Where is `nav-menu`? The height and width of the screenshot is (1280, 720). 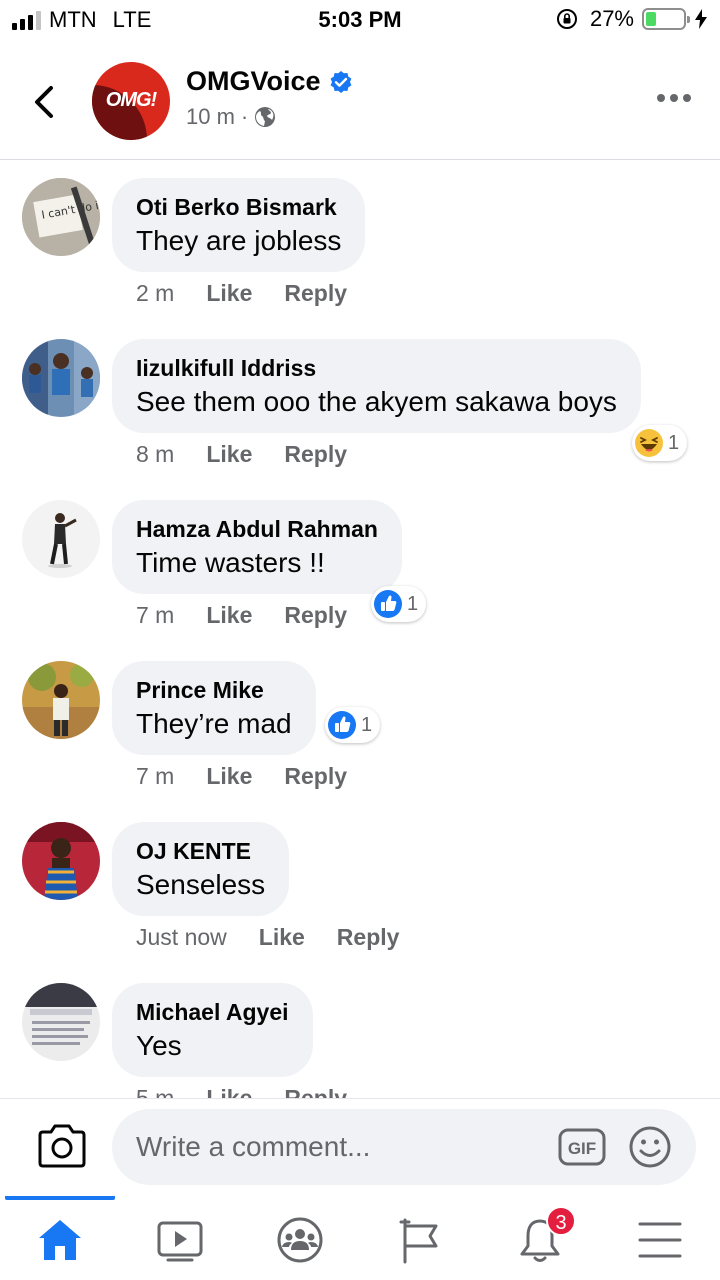 nav-menu is located at coordinates (660, 1238).